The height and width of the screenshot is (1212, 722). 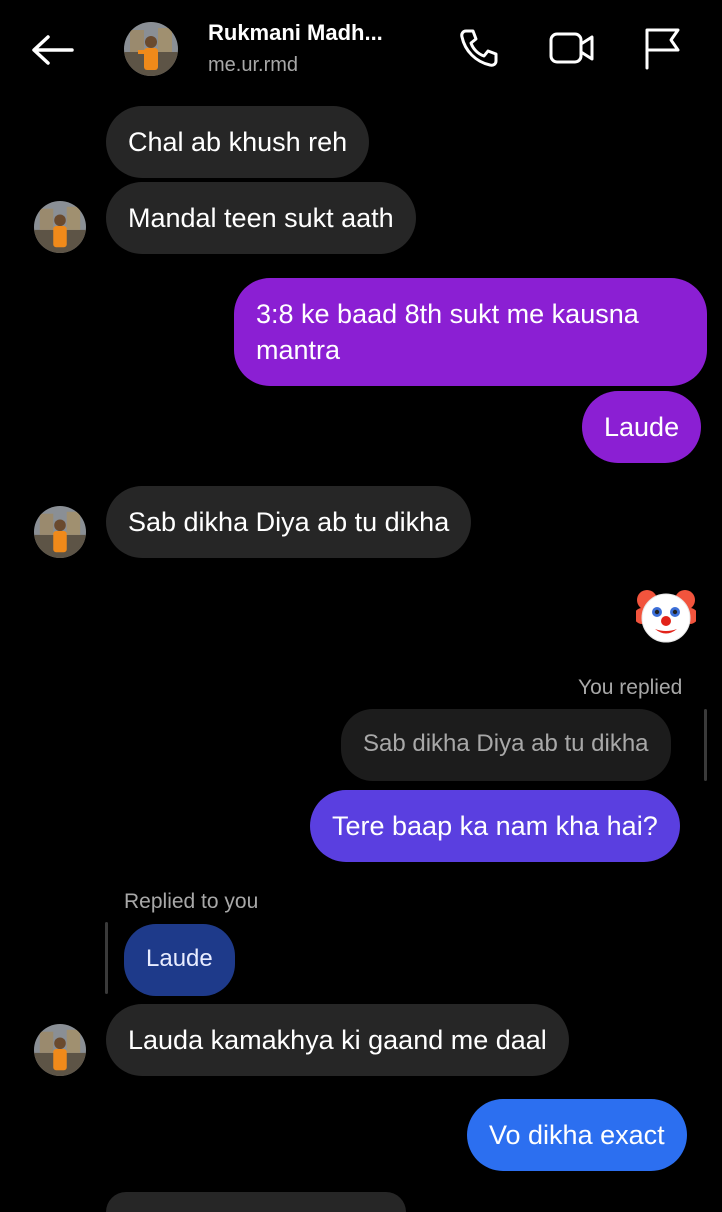 I want to click on message-bubble: Vo dikha exact, so click(x=577, y=1135).